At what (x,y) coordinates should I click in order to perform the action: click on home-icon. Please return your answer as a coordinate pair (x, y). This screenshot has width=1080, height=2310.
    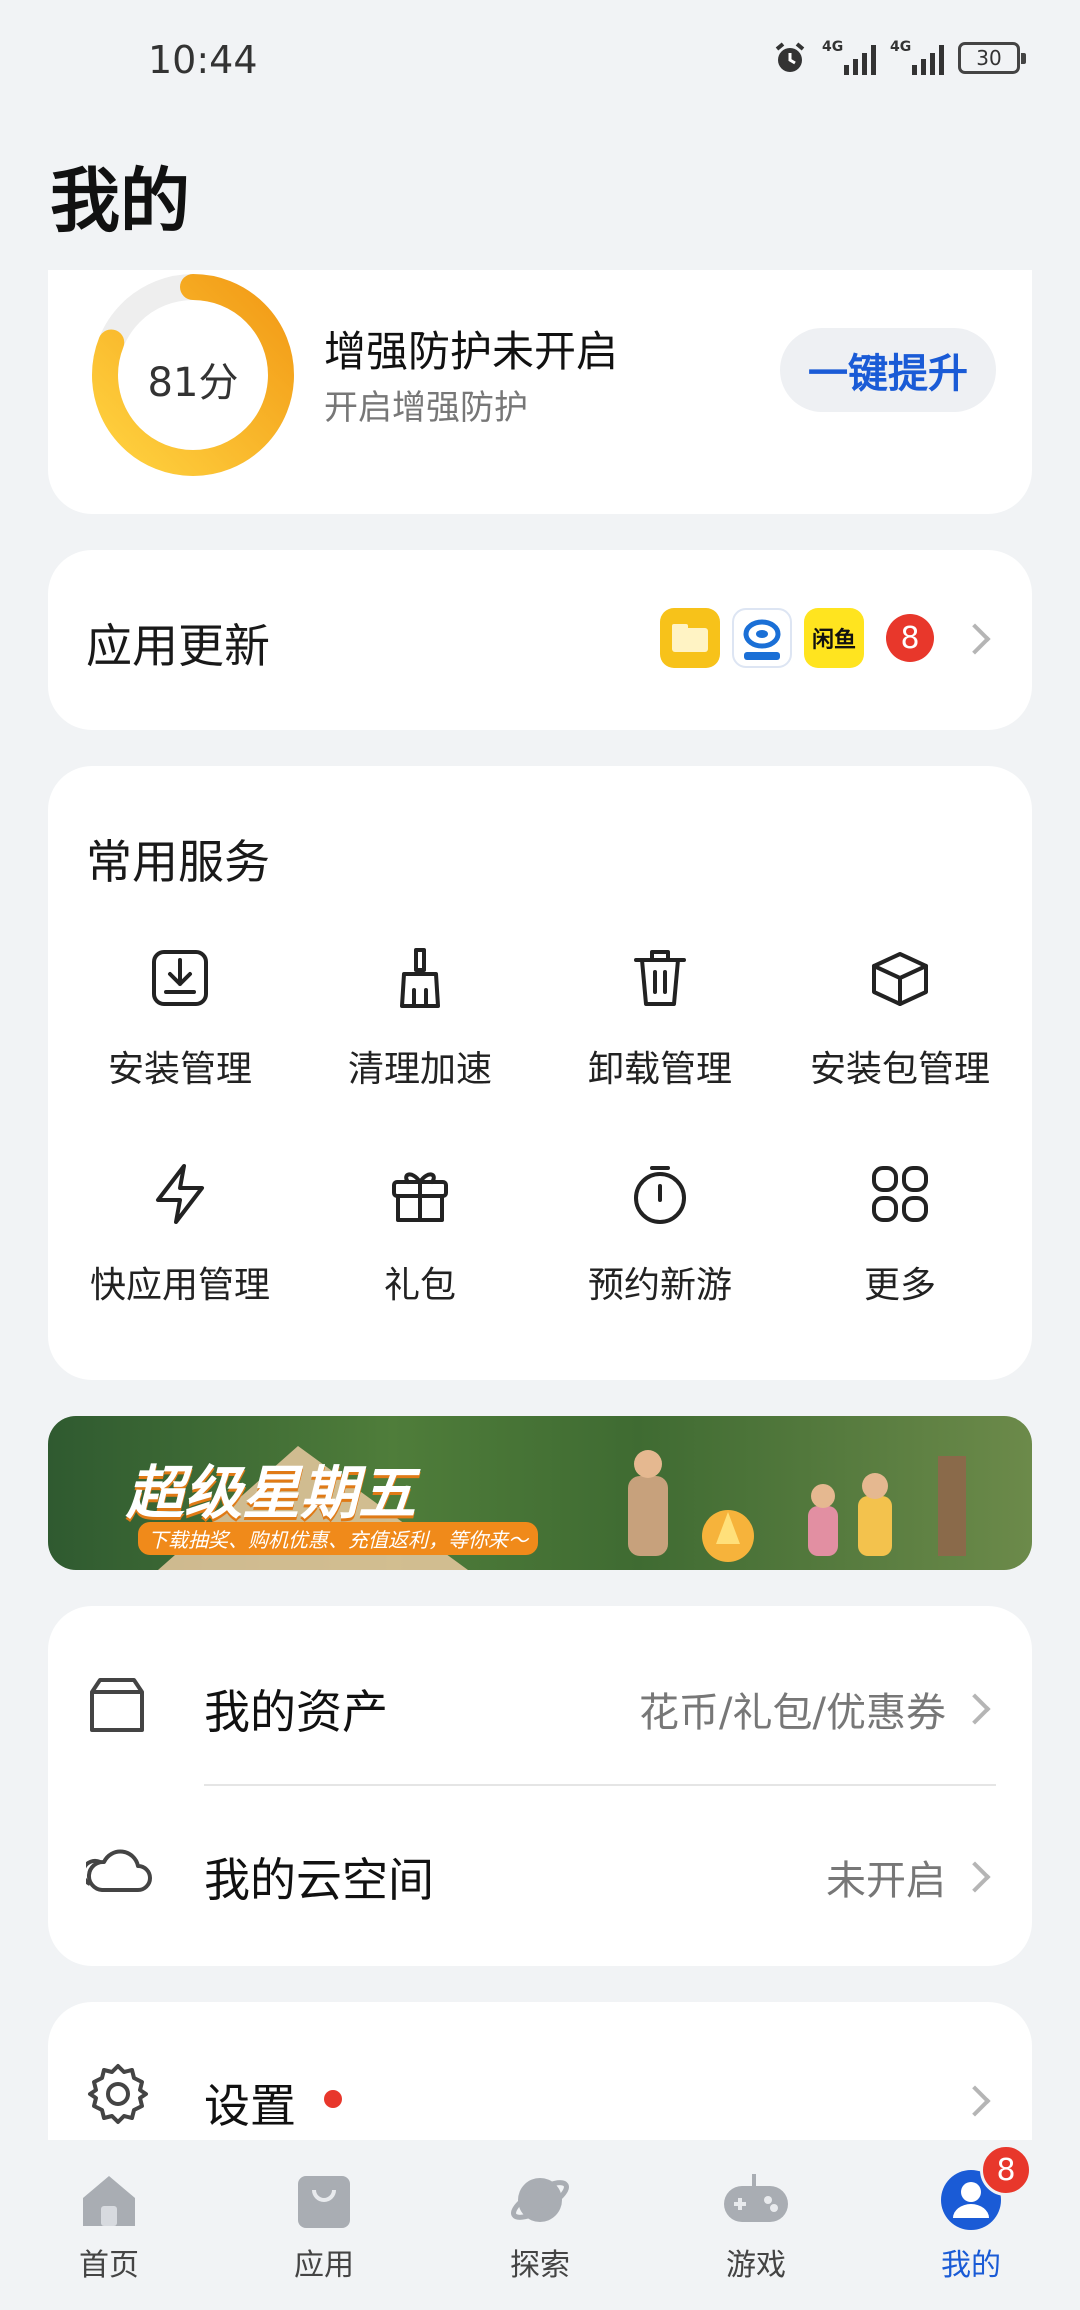
    Looking at the image, I should click on (109, 2201).